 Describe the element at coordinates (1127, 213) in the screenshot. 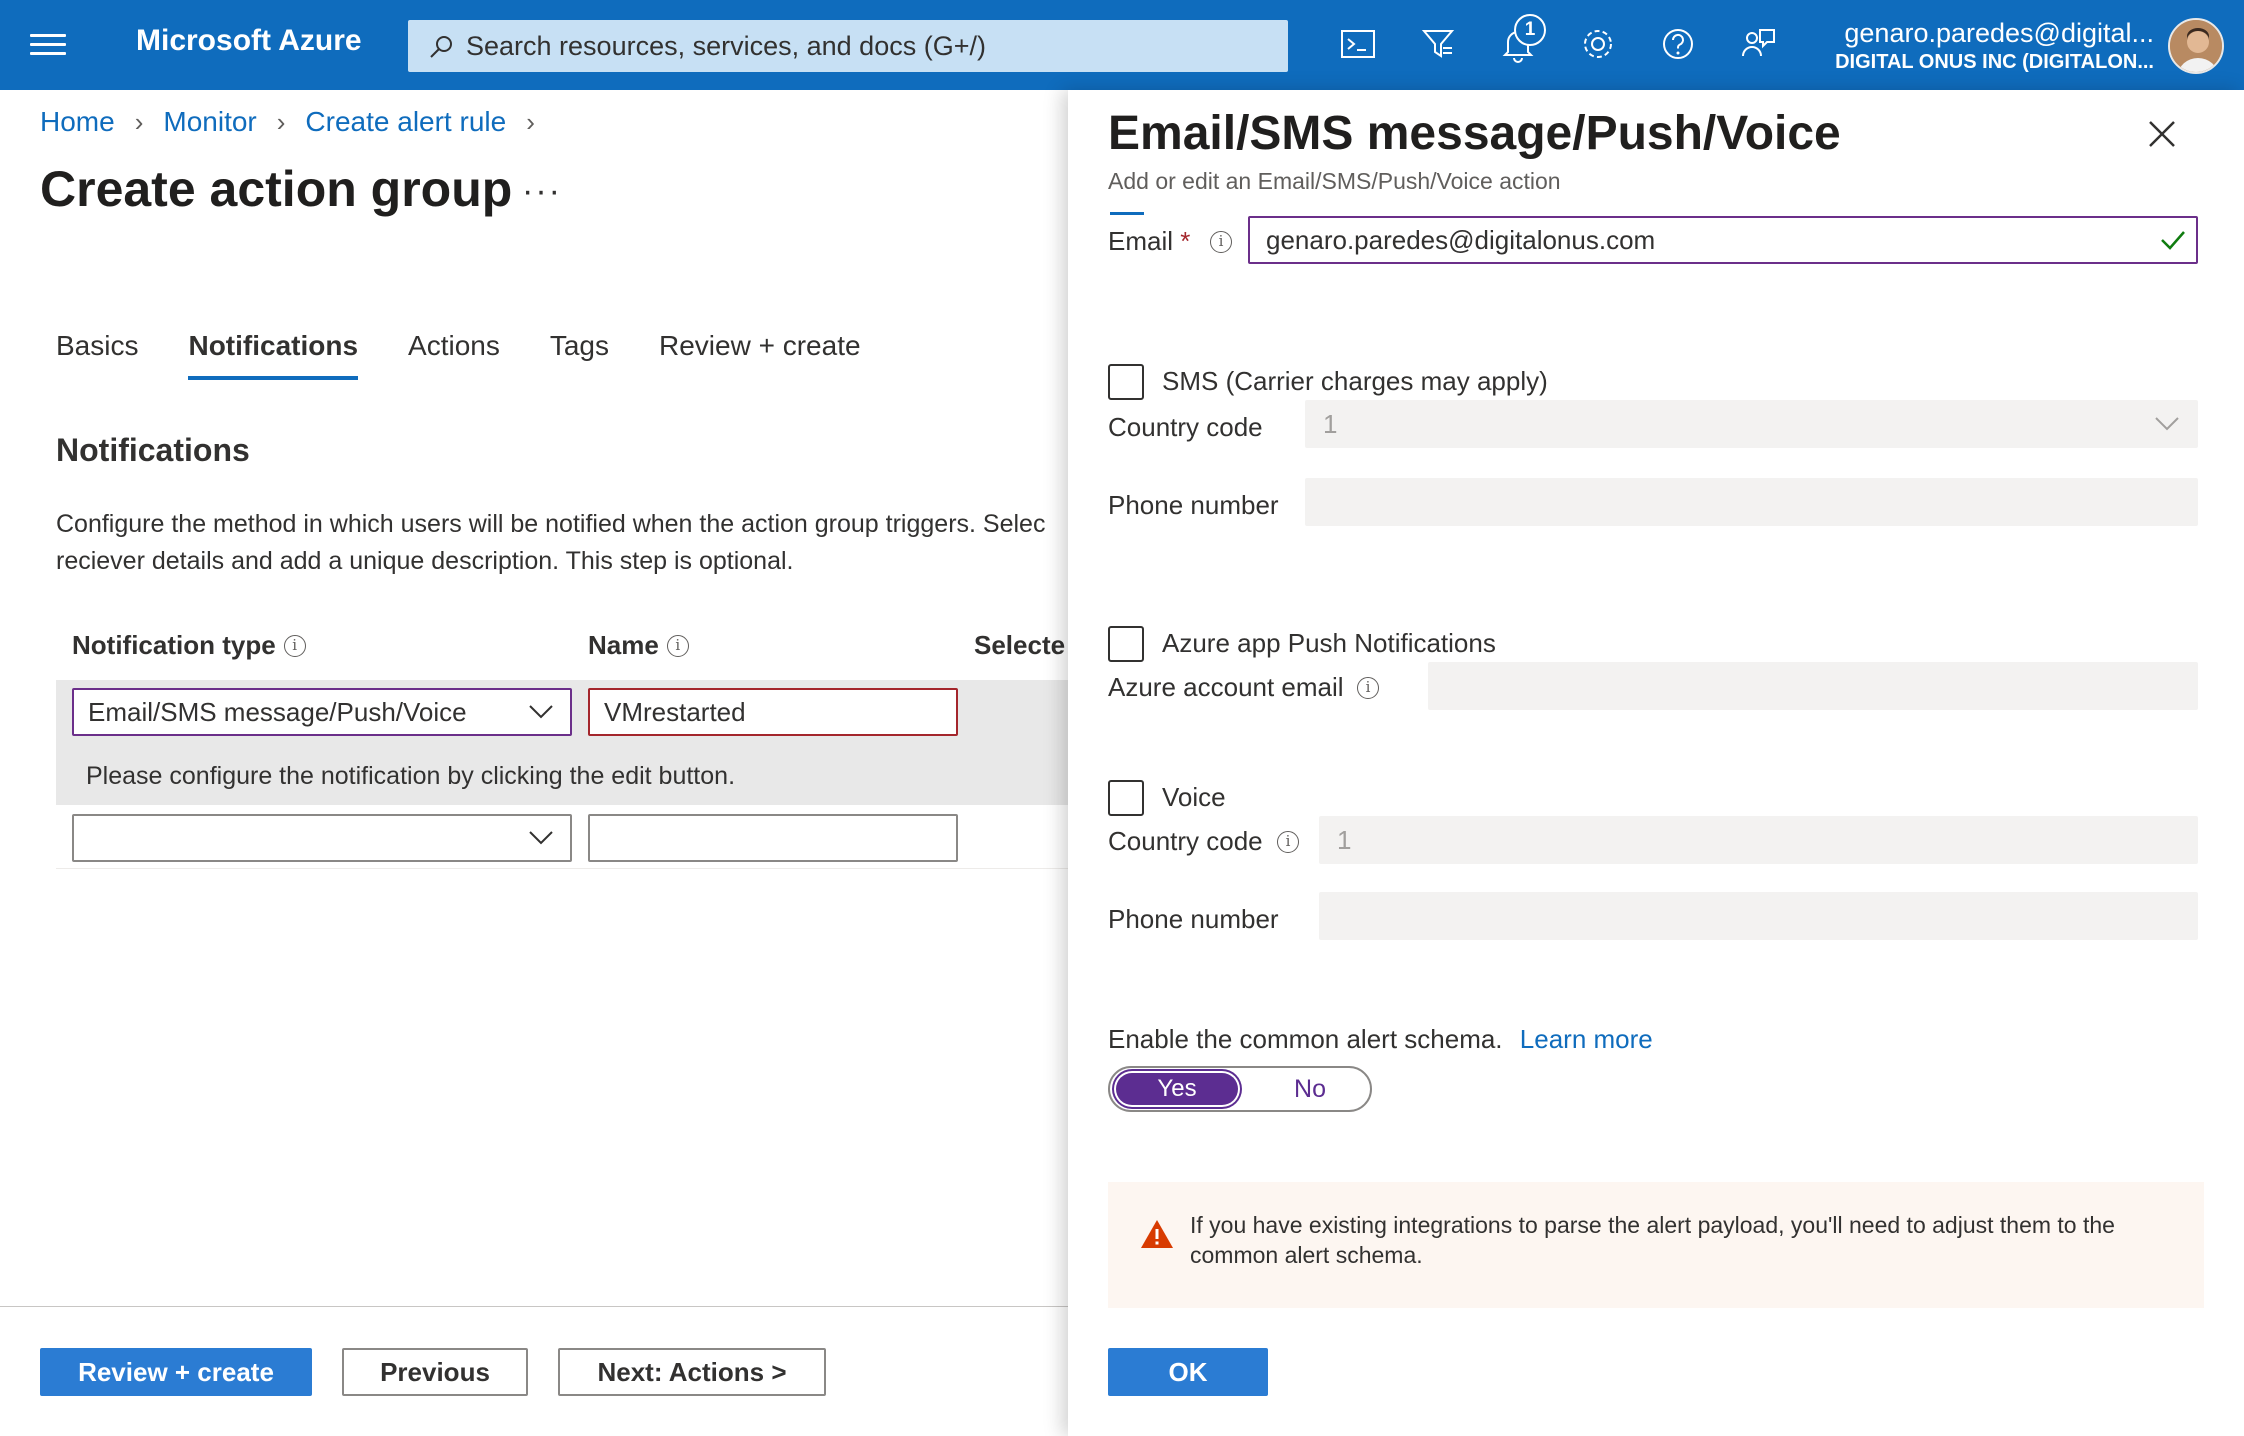

I see `scroll-indicator` at that location.